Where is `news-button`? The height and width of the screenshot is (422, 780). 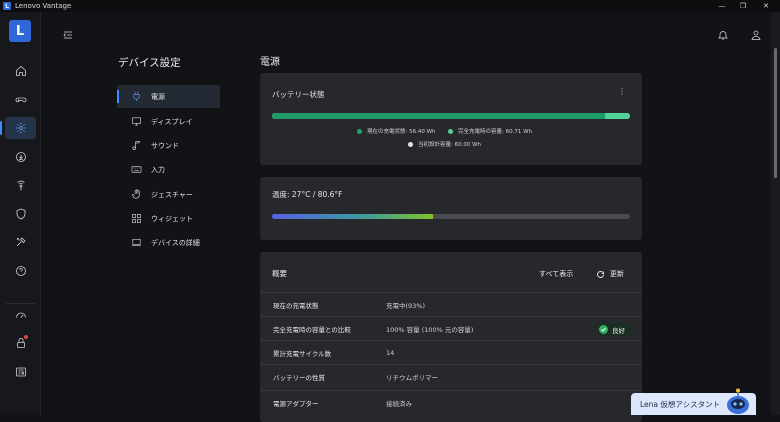
news-button is located at coordinates (20, 372).